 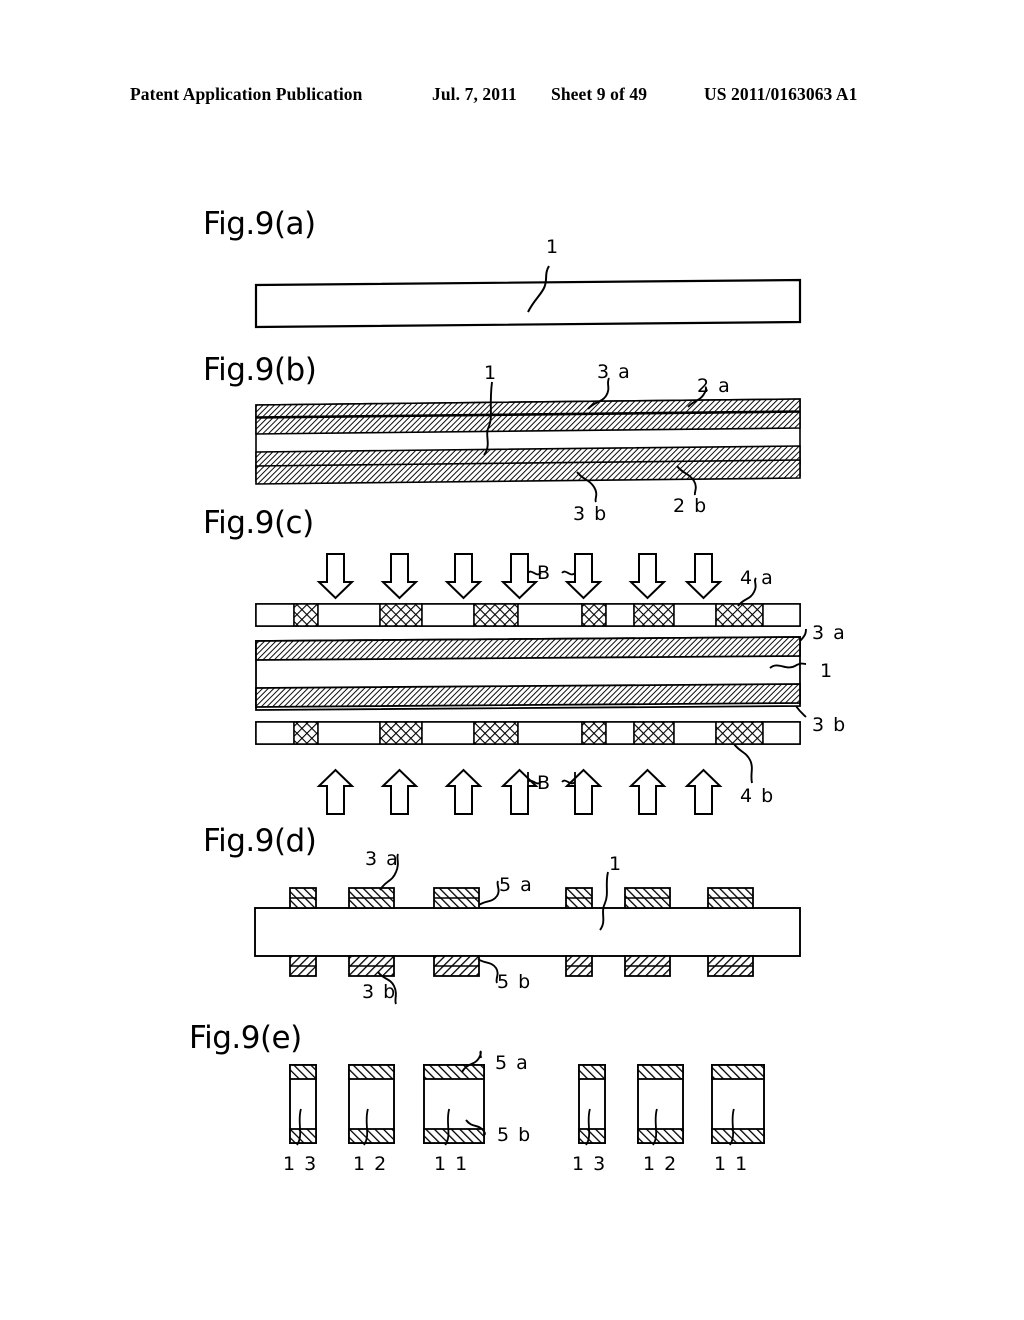 I want to click on figure-label-a: Fig.9(a), so click(x=259, y=224).